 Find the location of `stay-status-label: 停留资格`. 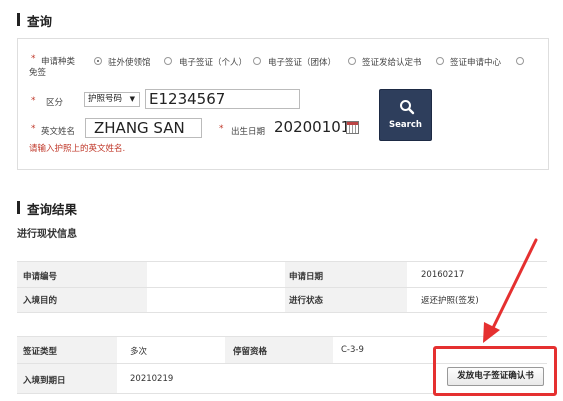

stay-status-label: 停留资格 is located at coordinates (250, 352).